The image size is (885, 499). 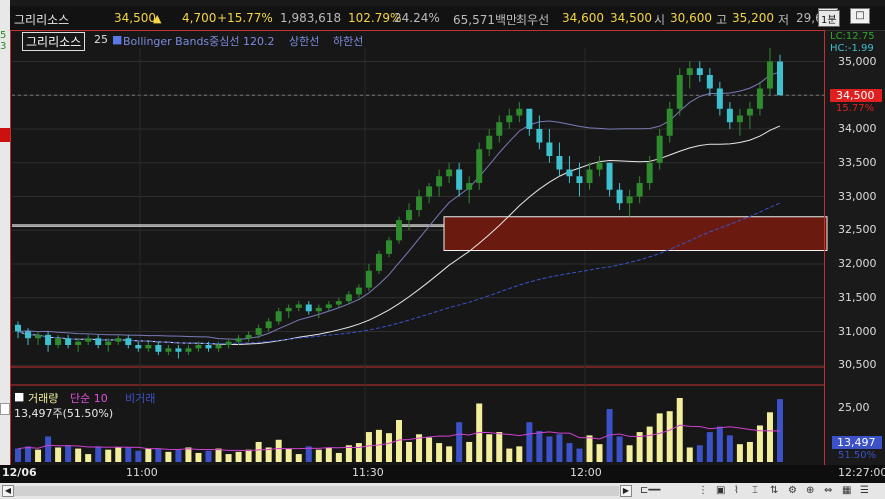 I want to click on bollinger-legend: Bollinger Bands중심선 120.2, so click(x=199, y=41).